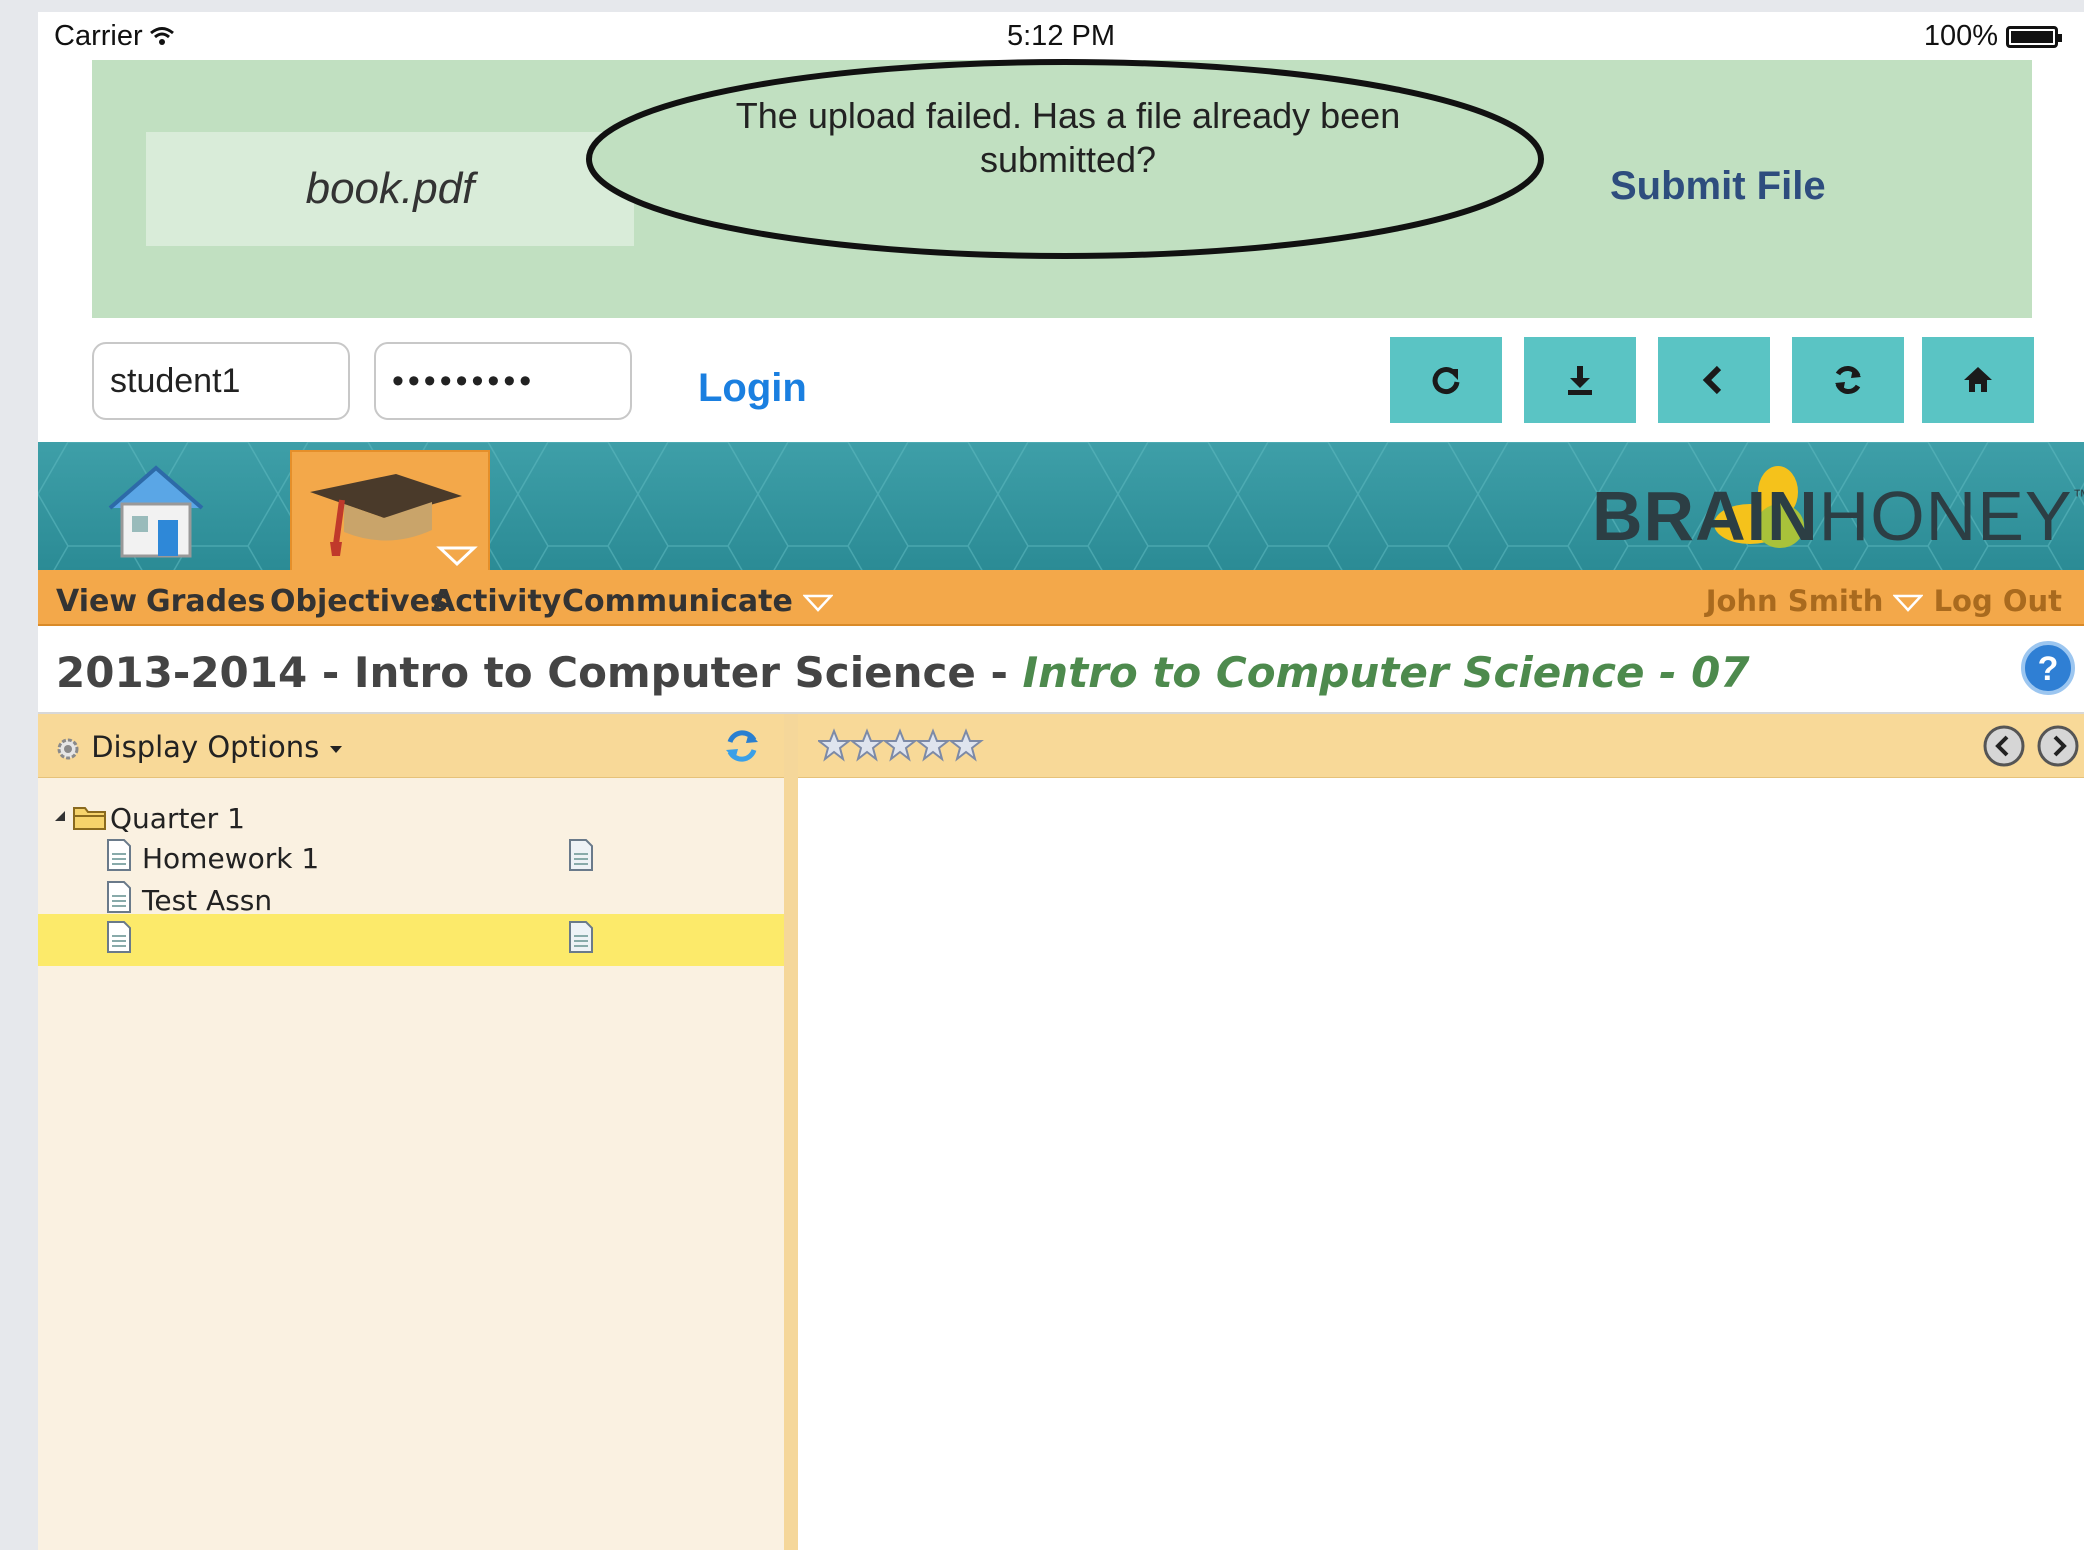 This screenshot has height=1550, width=2084. What do you see at coordinates (2058, 746) in the screenshot?
I see `next-item-icon` at bounding box center [2058, 746].